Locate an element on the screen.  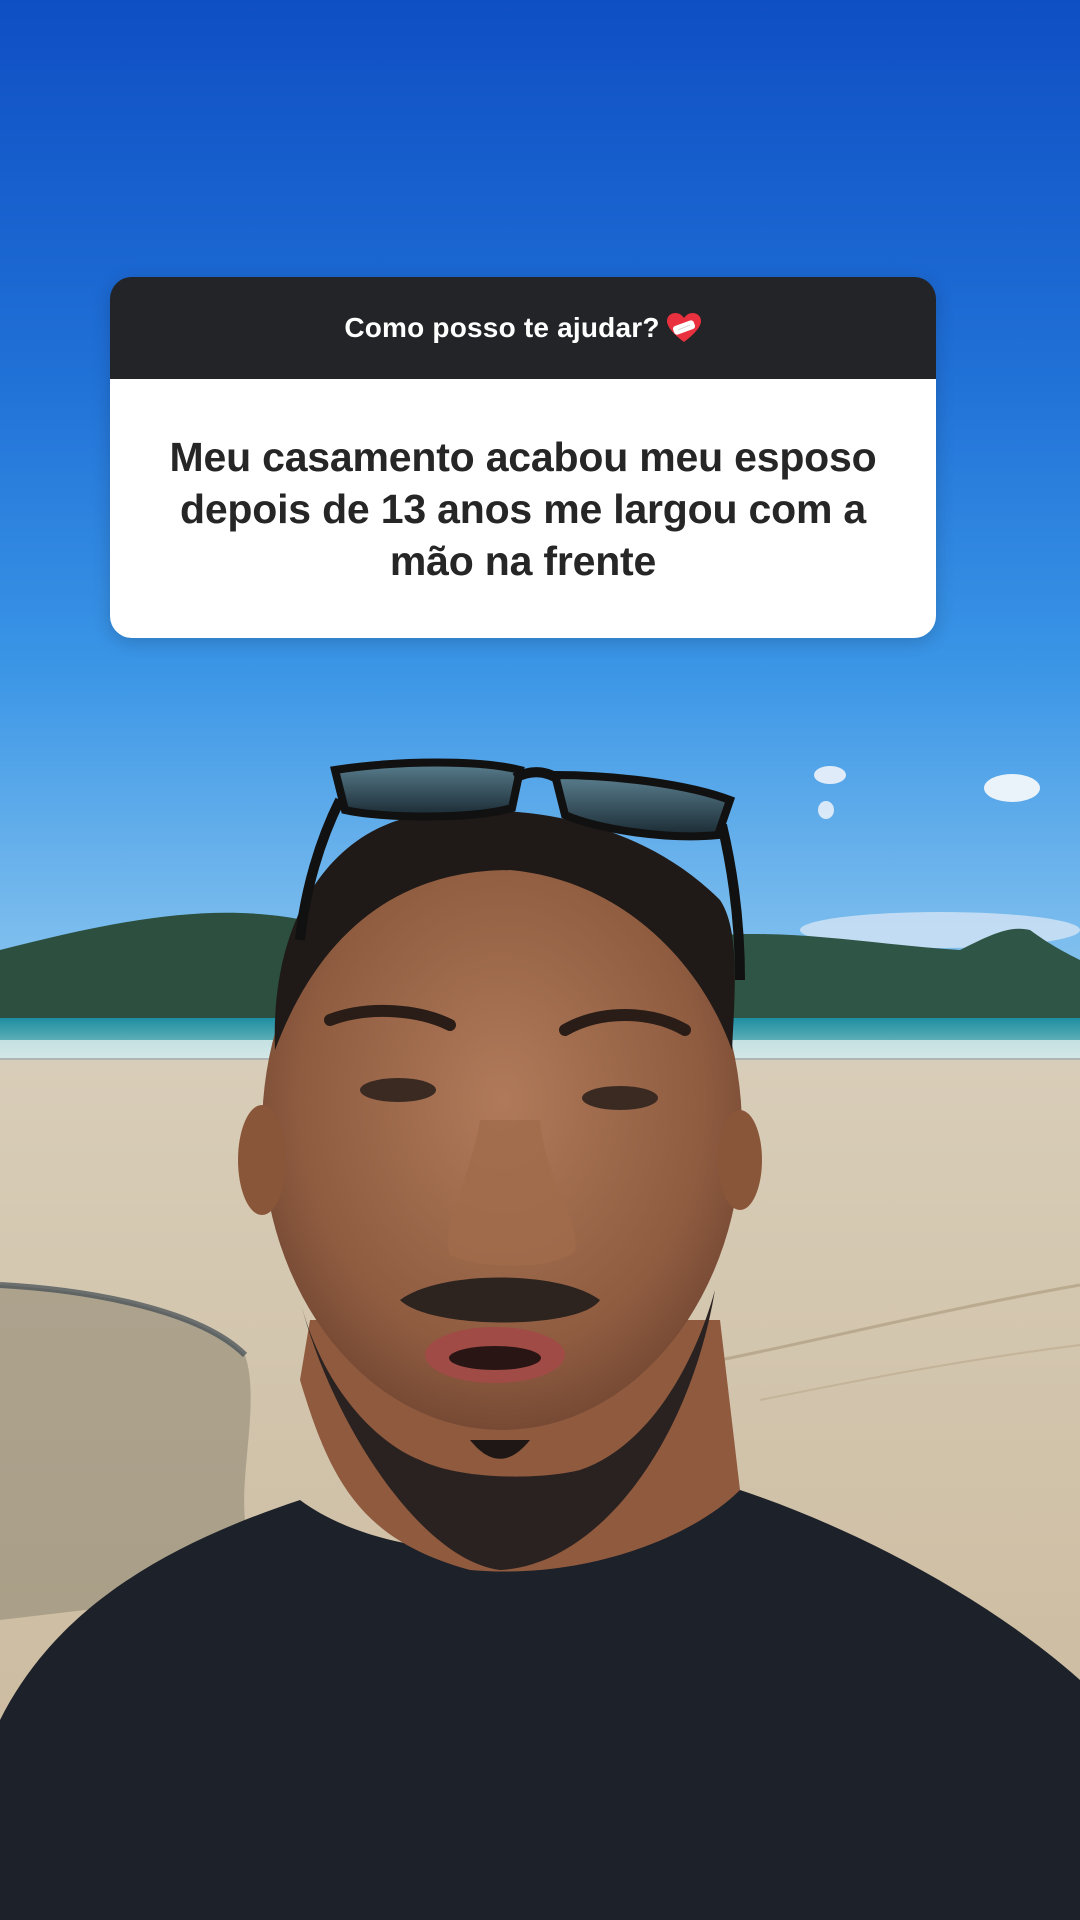
question-prompt-text: Como posso te ajudar? is located at coordinates (502, 327).